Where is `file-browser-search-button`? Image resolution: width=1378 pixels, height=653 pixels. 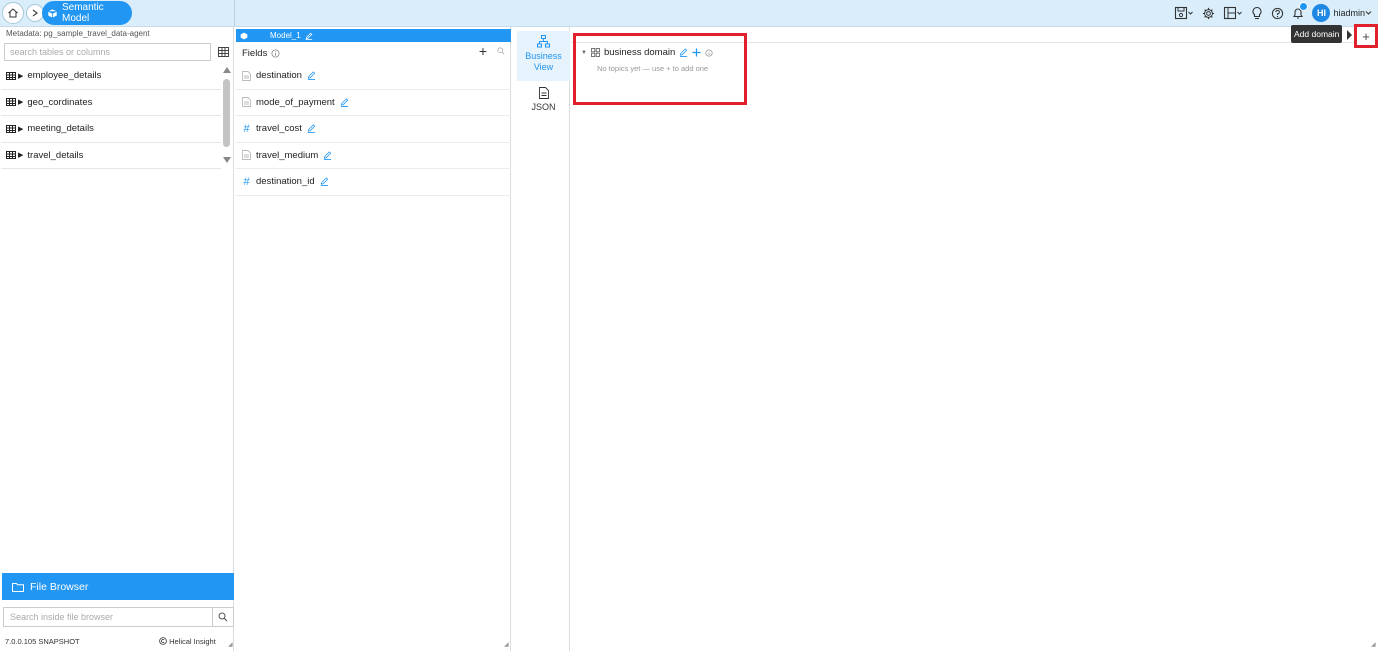
file-browser-search-button is located at coordinates (223, 617).